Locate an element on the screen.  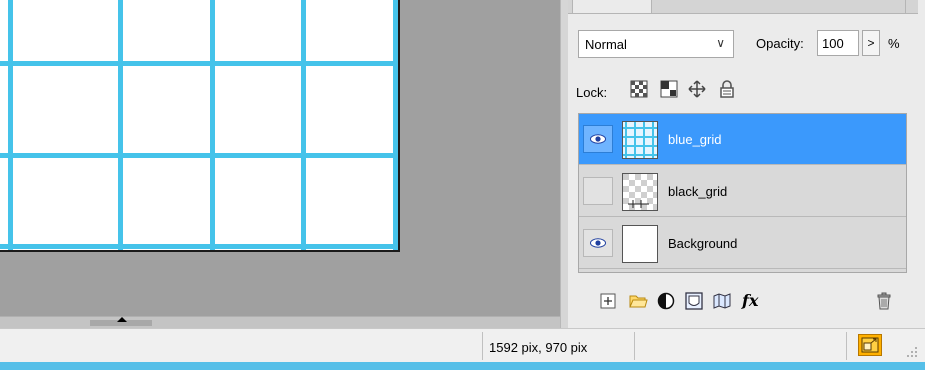
layer-name: blue_grid is located at coordinates (695, 139).